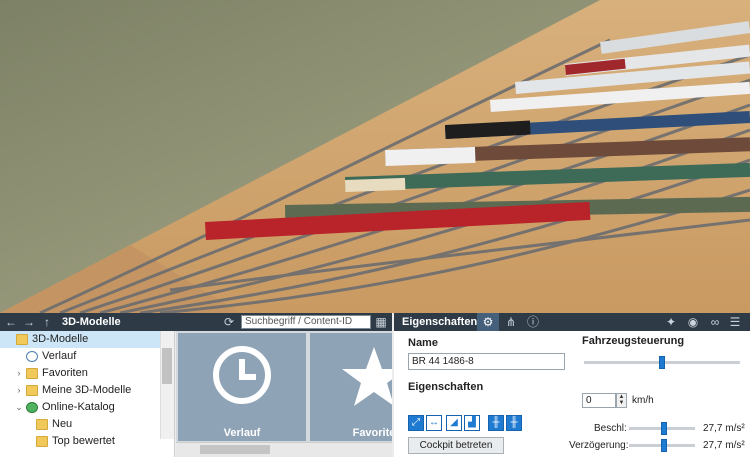  Describe the element at coordinates (662, 362) in the screenshot. I see `speed-slider-thumb` at that location.